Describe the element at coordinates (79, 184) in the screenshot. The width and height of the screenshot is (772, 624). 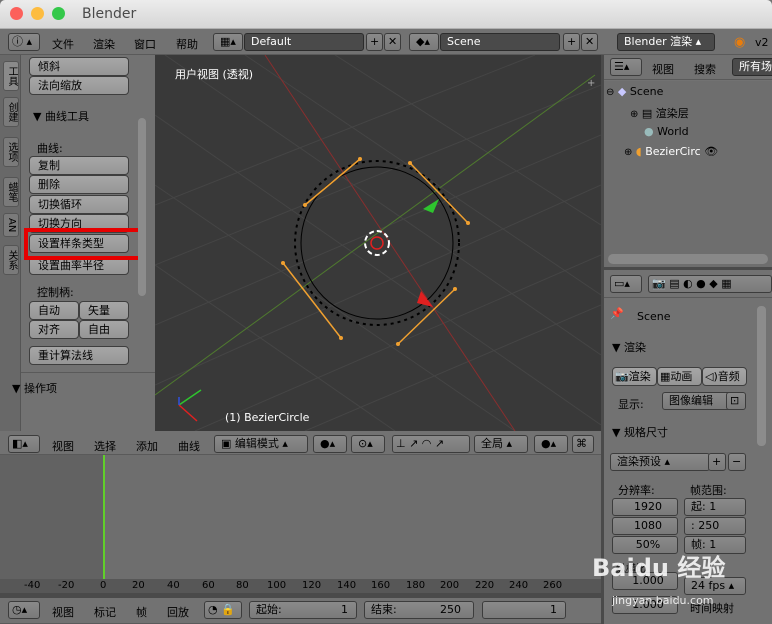
I see `delete-button: 删除` at that location.